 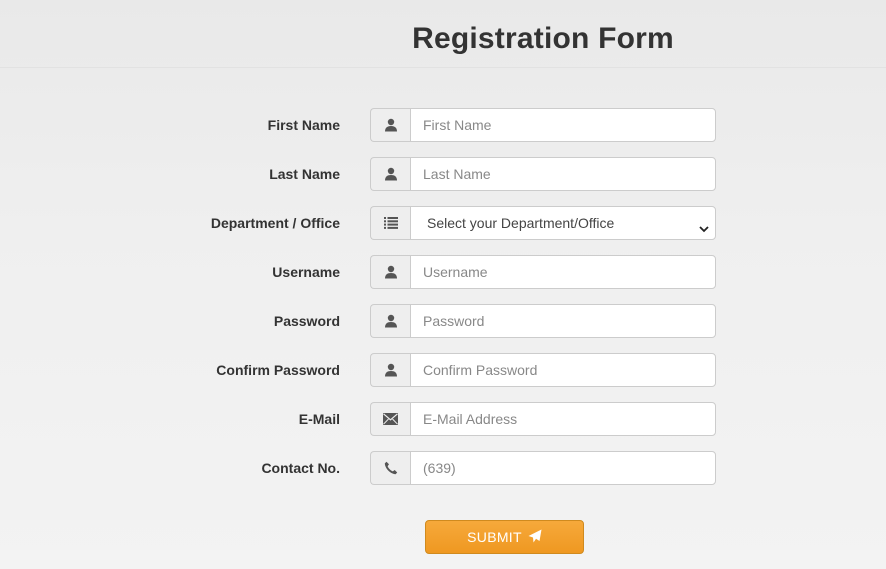 I want to click on department-input-group: Select your Department/Office, so click(x=543, y=223).